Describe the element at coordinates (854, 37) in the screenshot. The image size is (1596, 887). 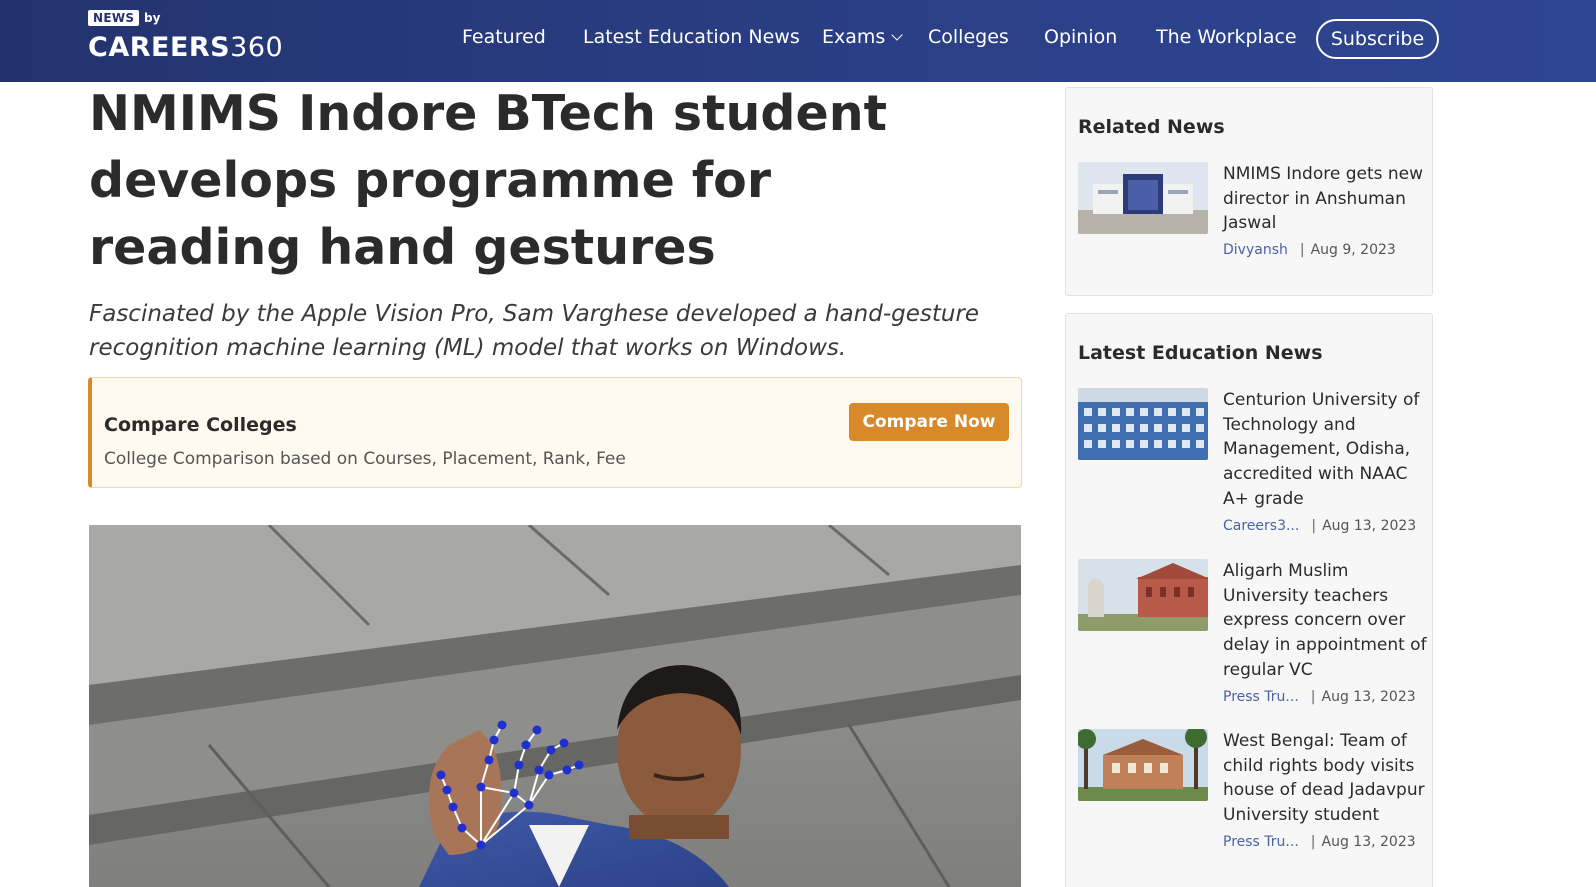
I see `nav-exams-label: Exams` at that location.